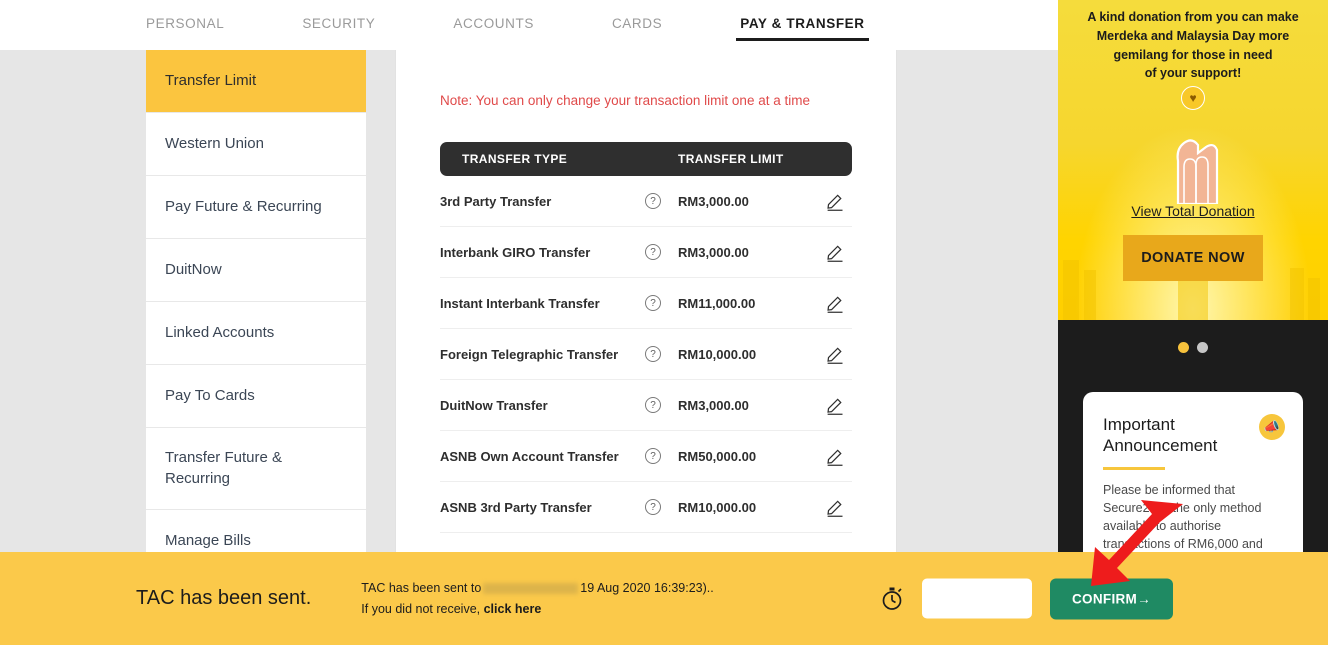 This screenshot has height=645, width=1328. Describe the element at coordinates (646, 159) in the screenshot. I see `table-header-row: TRANSFER TYPE TRANSFER LIMIT` at that location.